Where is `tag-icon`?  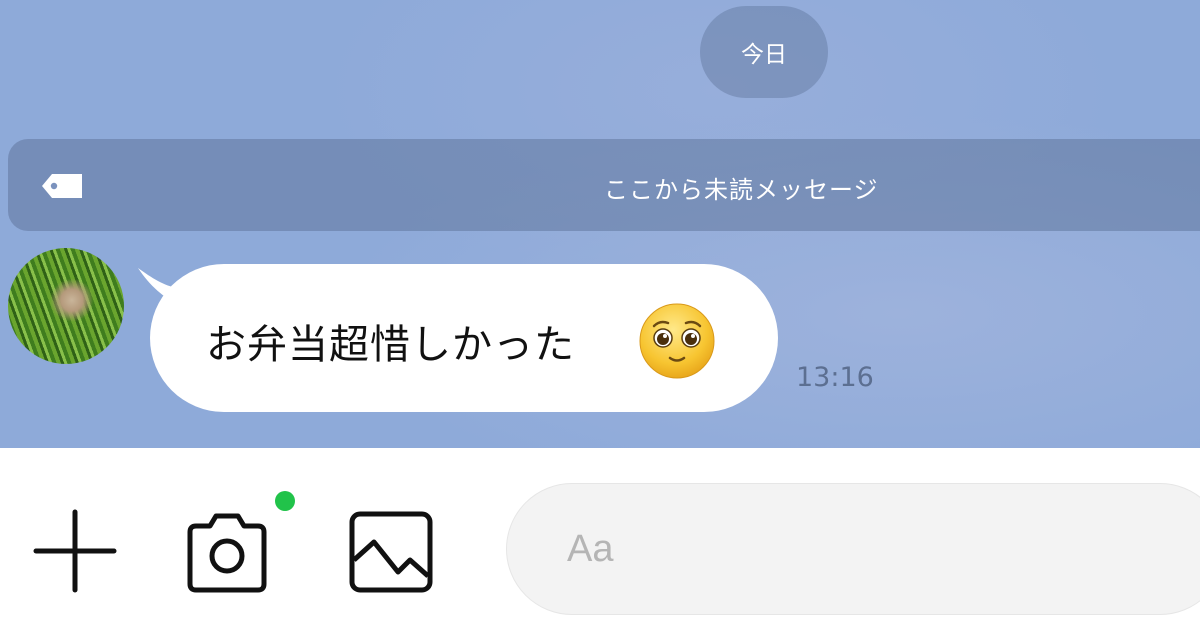
tag-icon is located at coordinates (62, 186).